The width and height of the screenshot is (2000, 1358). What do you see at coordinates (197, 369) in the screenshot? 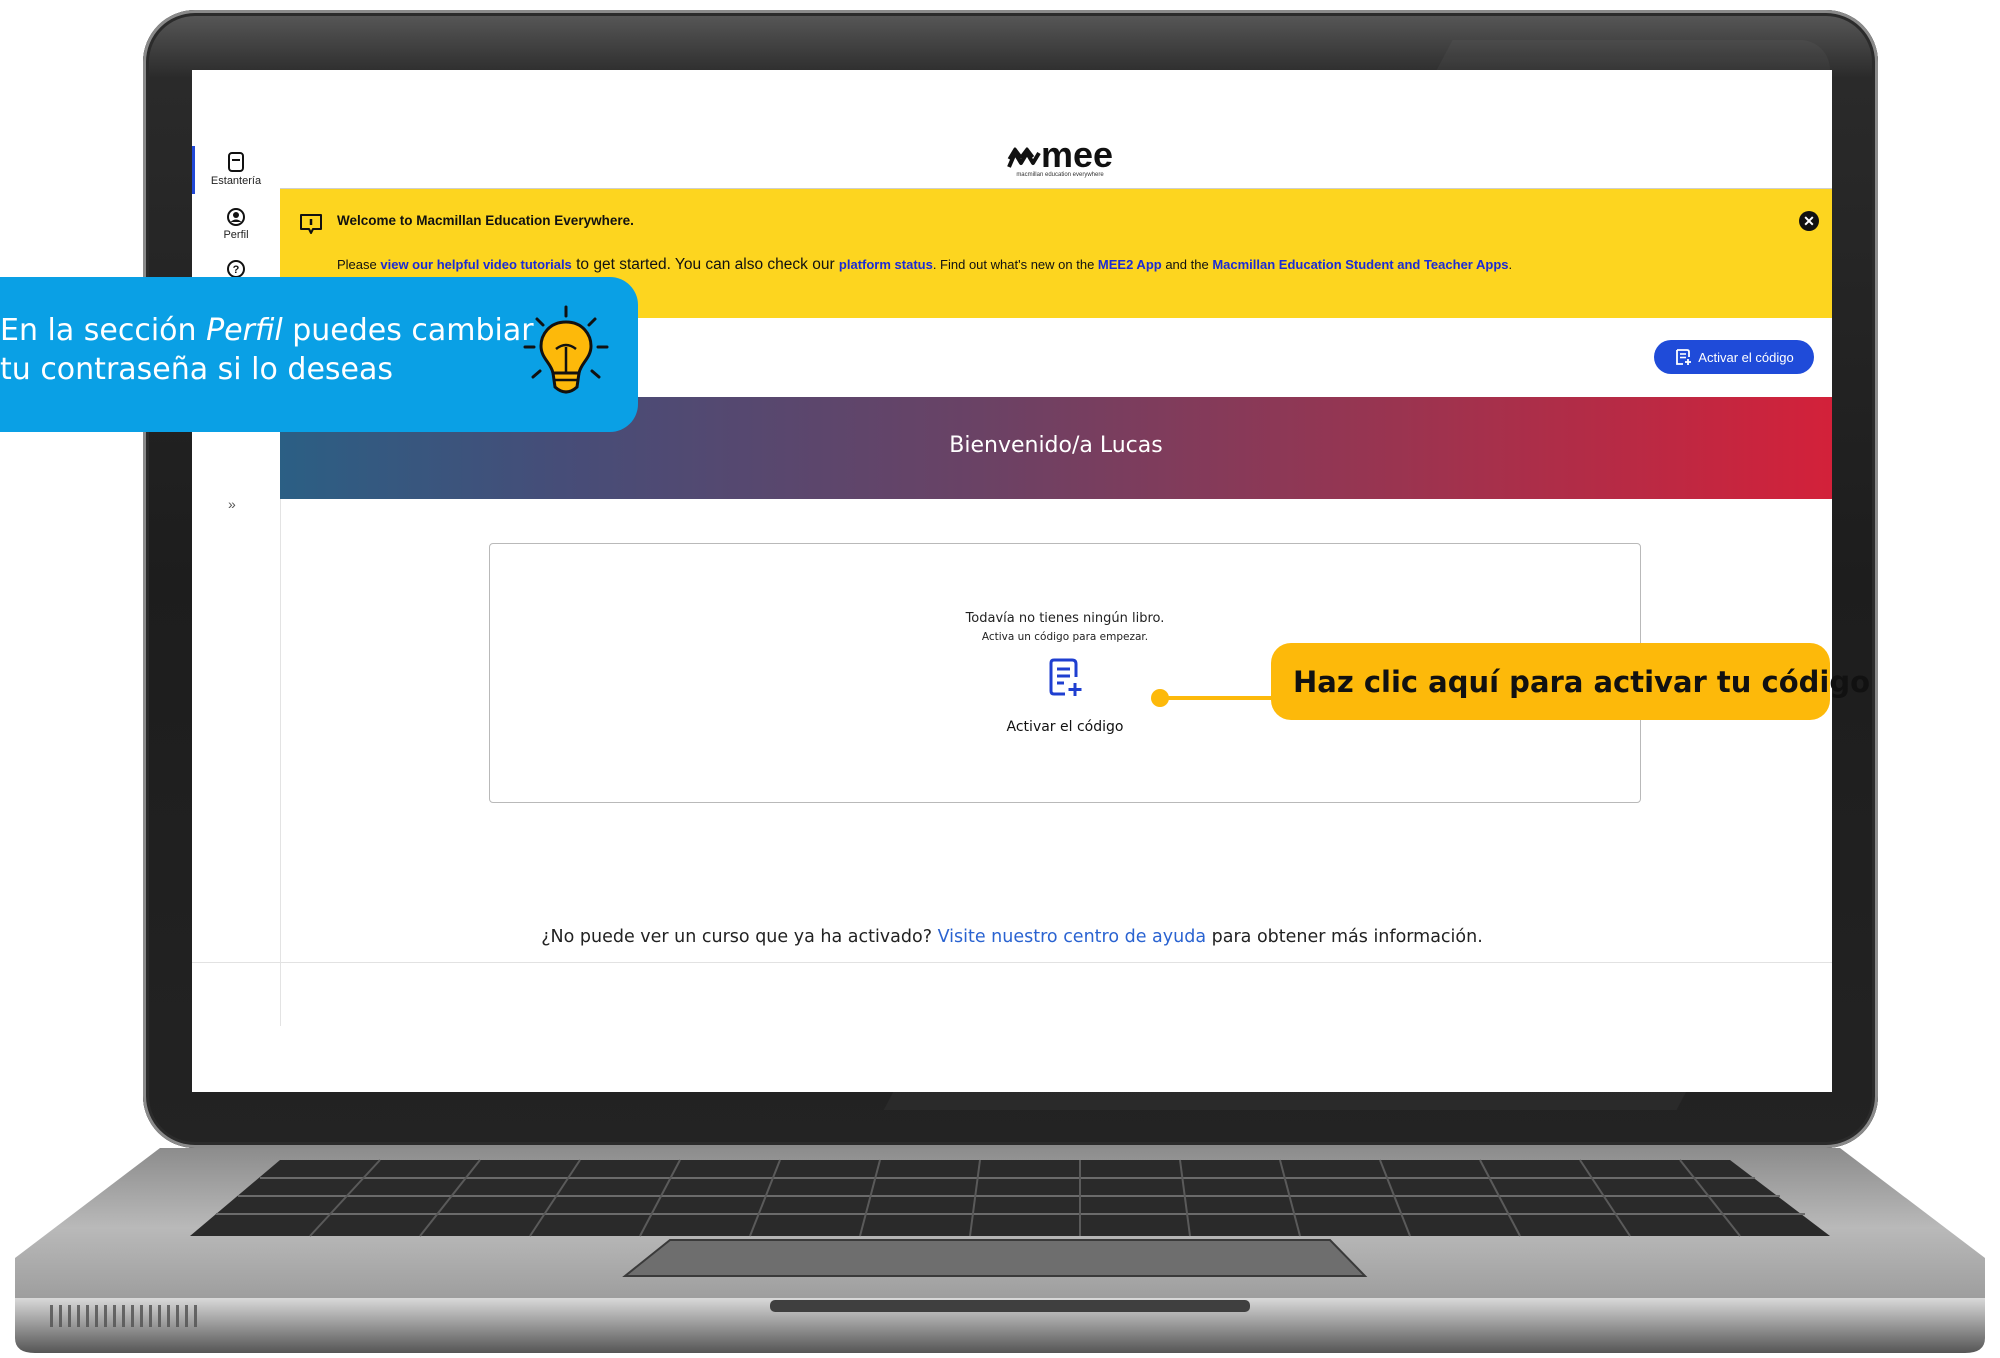
I see `tip-text-line-2: tu contraseña si lo deseas` at bounding box center [197, 369].